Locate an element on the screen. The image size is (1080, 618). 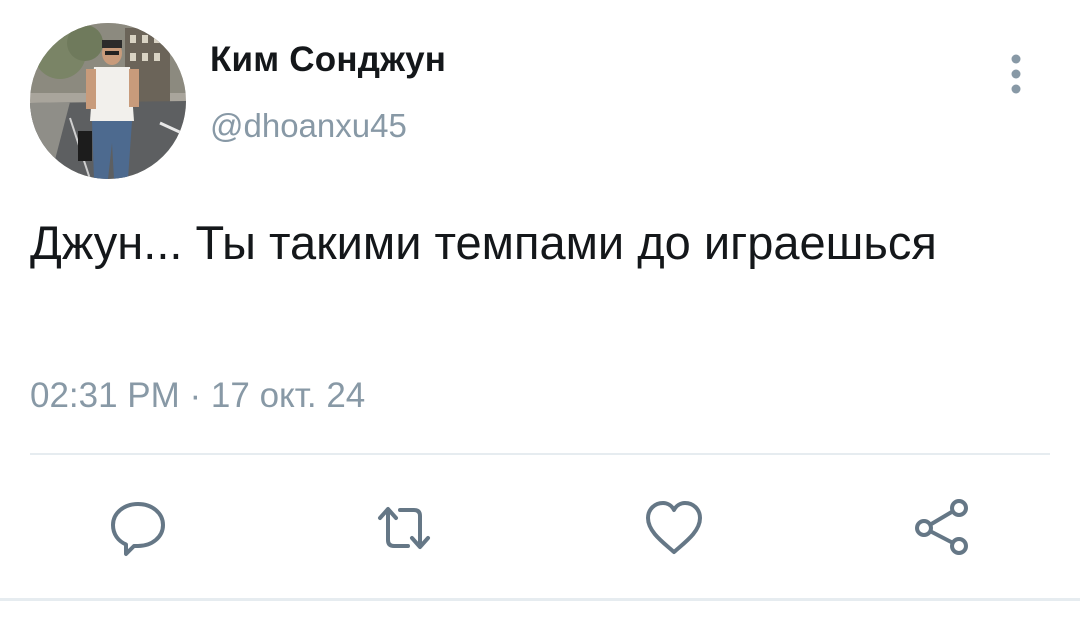
avatar is located at coordinates (108, 101).